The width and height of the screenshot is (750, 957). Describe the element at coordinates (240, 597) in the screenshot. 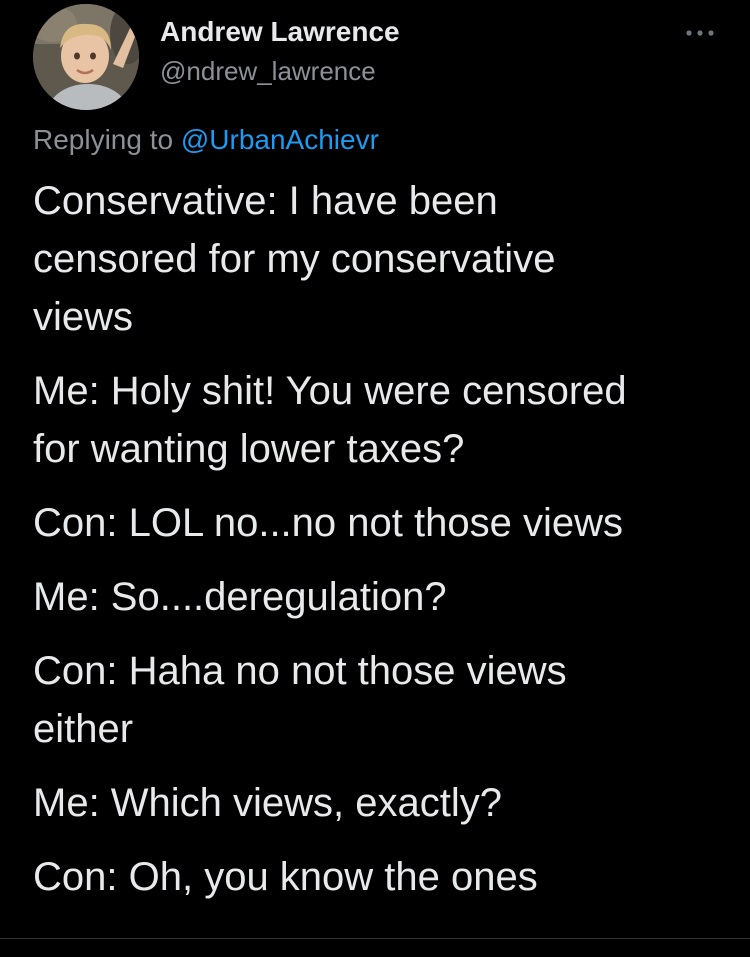

I see `tweet-paragraph: Me: So....deregulation?` at that location.